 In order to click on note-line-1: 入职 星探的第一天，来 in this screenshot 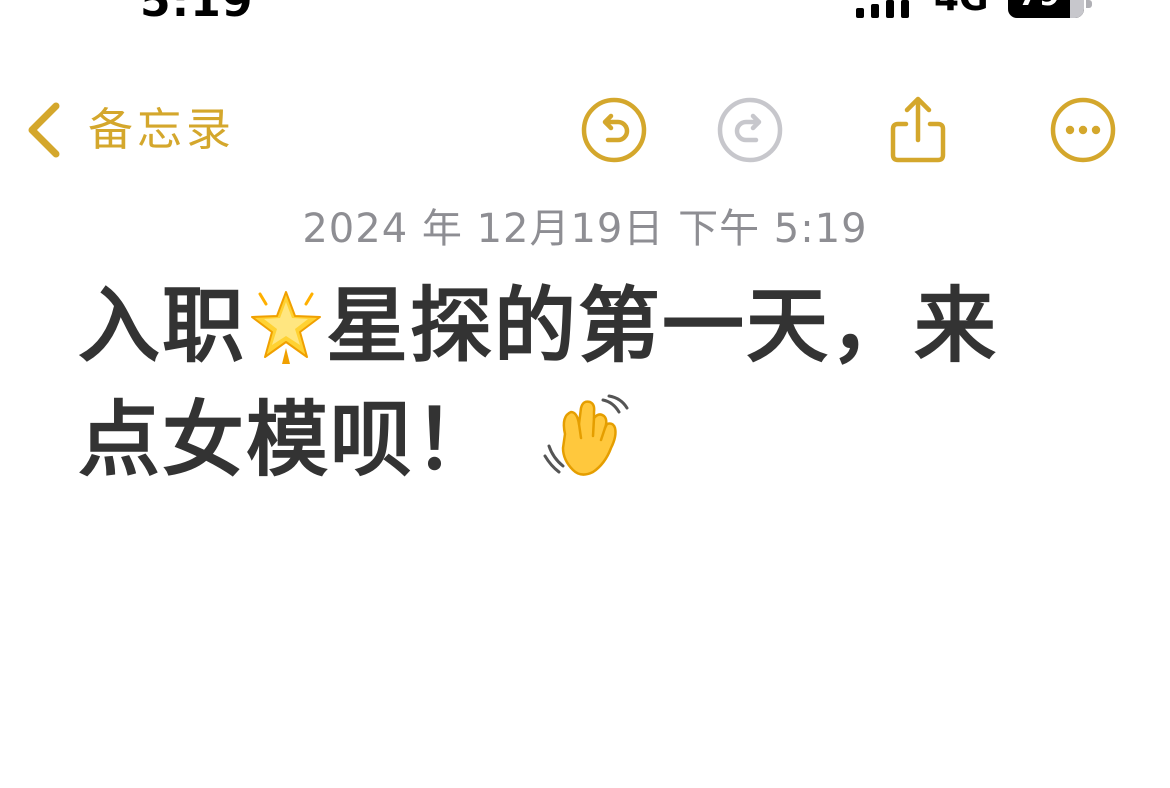, I will do `click(578, 327)`.